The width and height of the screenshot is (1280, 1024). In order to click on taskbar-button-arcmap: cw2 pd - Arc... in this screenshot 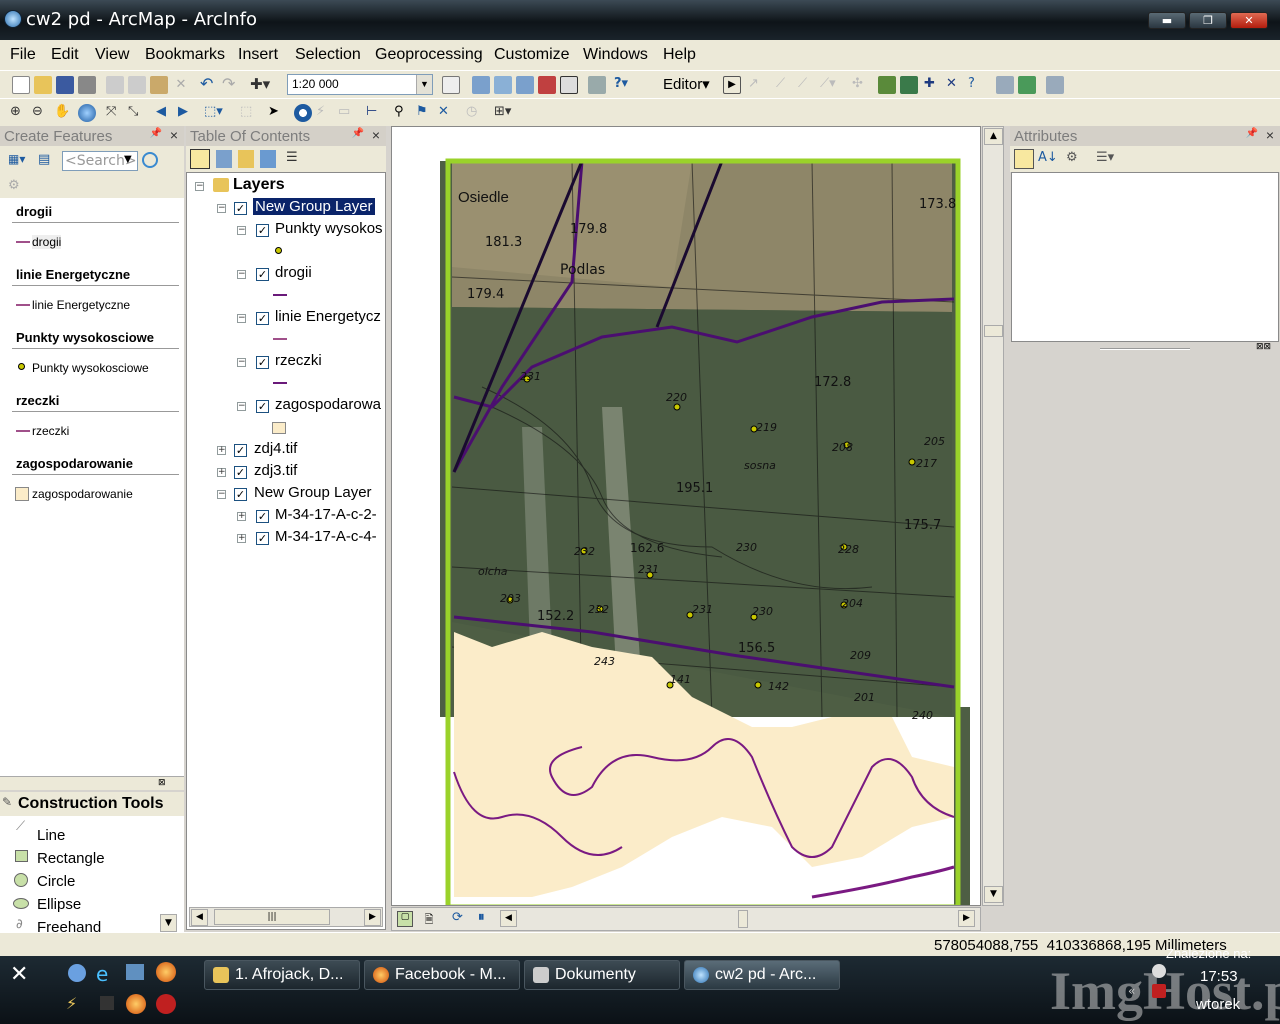, I will do `click(762, 975)`.